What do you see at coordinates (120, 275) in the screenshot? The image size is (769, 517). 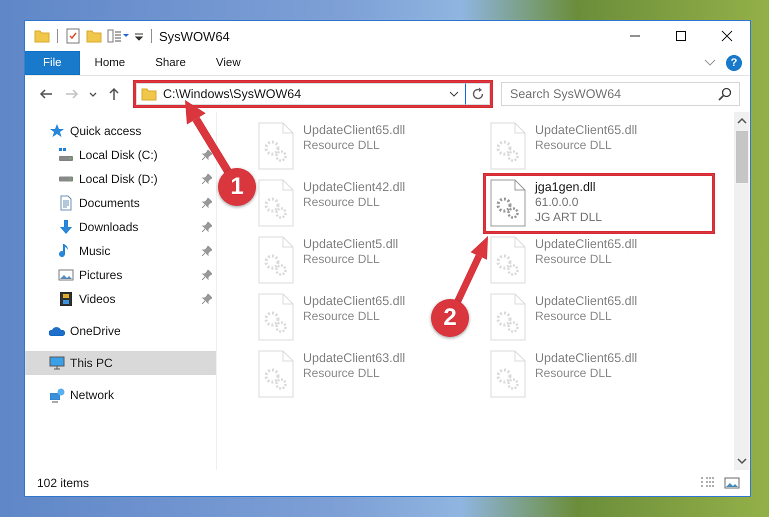 I see `sidebar-item: Pictures` at bounding box center [120, 275].